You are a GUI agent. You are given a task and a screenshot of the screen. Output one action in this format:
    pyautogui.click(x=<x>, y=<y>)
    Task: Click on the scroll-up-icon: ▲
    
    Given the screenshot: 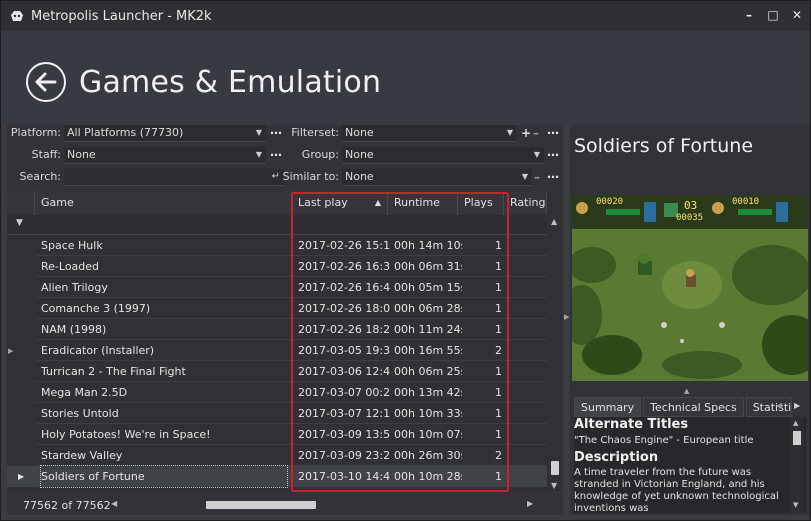 What is the action you would take?
    pyautogui.click(x=554, y=221)
    